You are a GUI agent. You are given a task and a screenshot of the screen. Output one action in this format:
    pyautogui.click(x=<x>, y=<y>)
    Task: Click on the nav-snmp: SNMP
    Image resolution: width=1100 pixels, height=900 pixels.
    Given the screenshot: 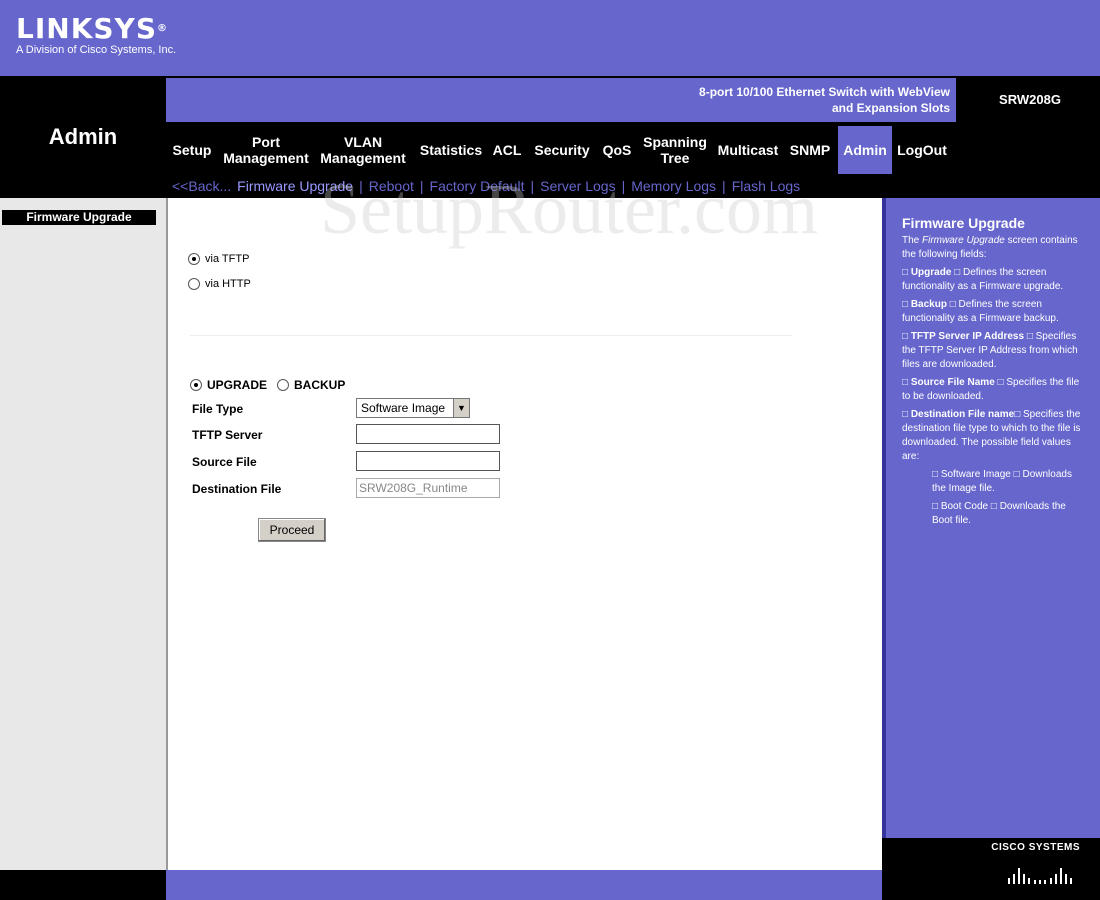 What is the action you would take?
    pyautogui.click(x=810, y=150)
    